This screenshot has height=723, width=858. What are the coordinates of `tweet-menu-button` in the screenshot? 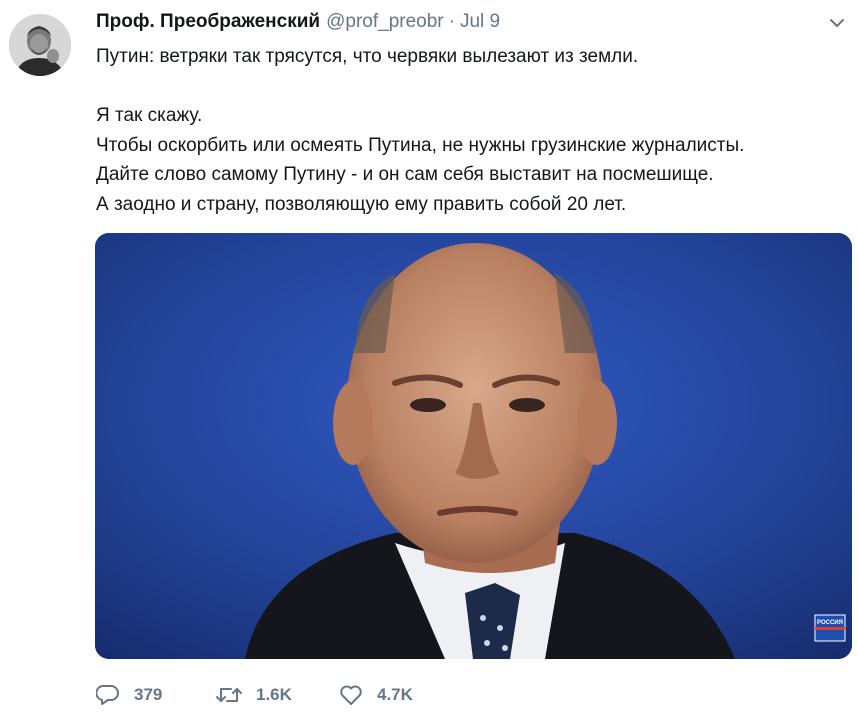 It's located at (837, 22).